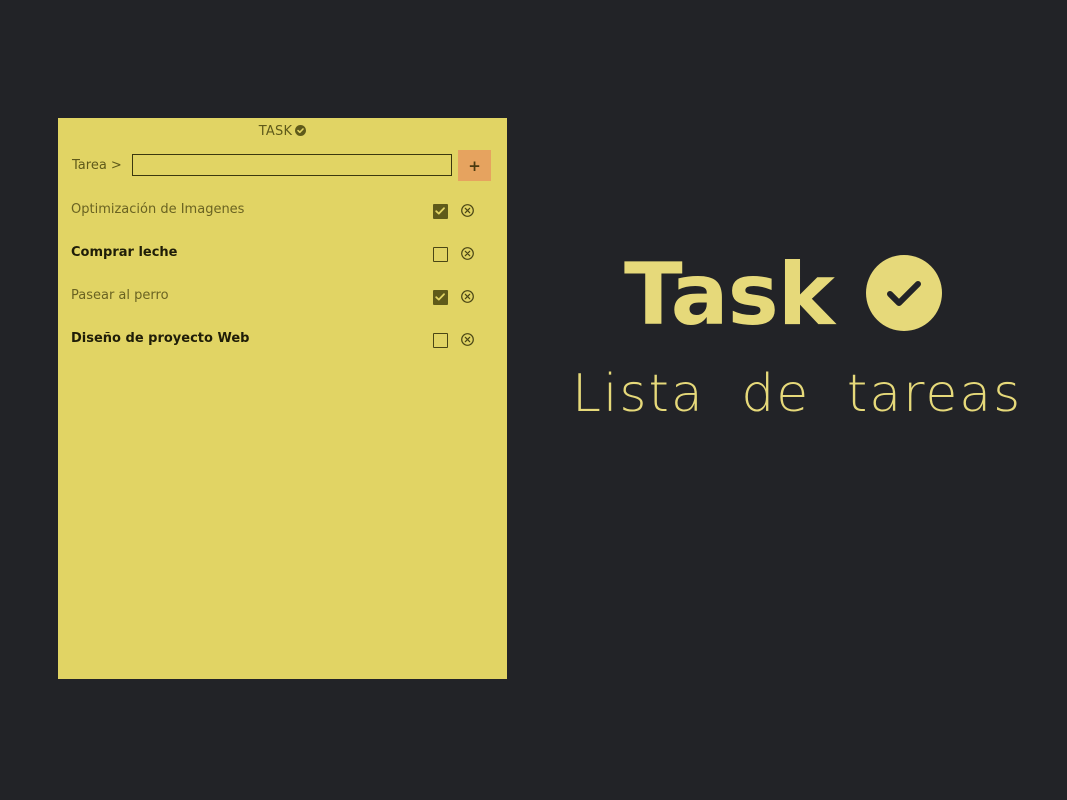 The height and width of the screenshot is (800, 1067). What do you see at coordinates (160, 338) in the screenshot?
I see `task-text: Diseño de proyecto Web` at bounding box center [160, 338].